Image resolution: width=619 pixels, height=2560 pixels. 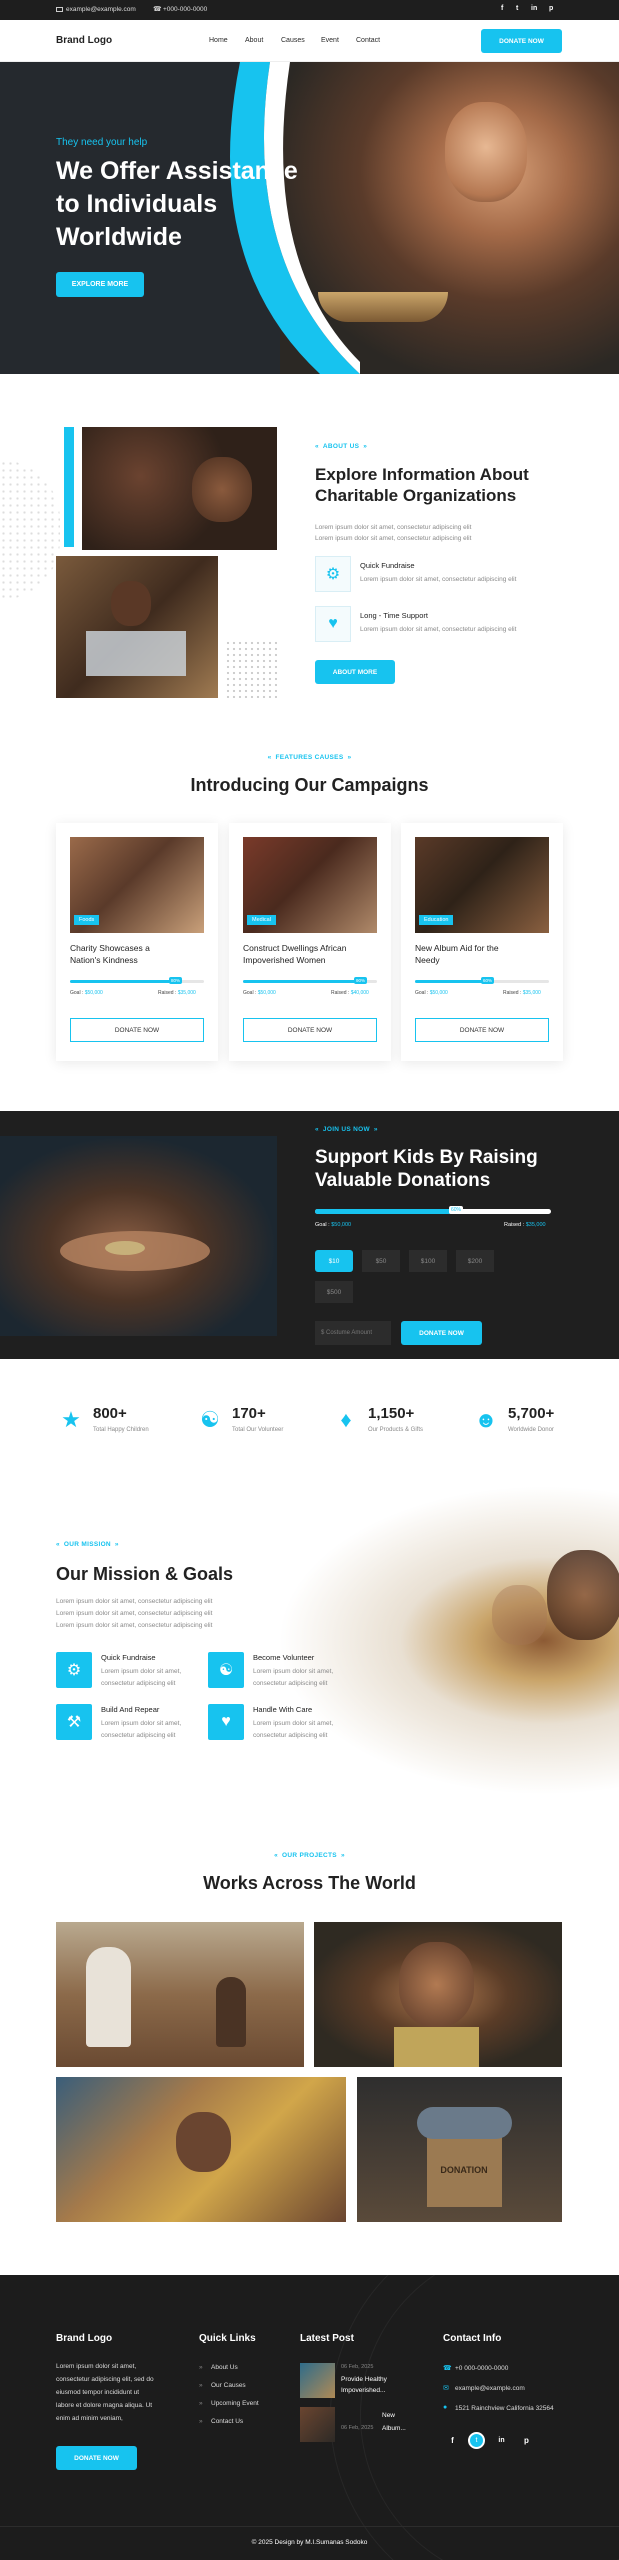 What do you see at coordinates (334, 1261) in the screenshot?
I see `amount-10-button: $10` at bounding box center [334, 1261].